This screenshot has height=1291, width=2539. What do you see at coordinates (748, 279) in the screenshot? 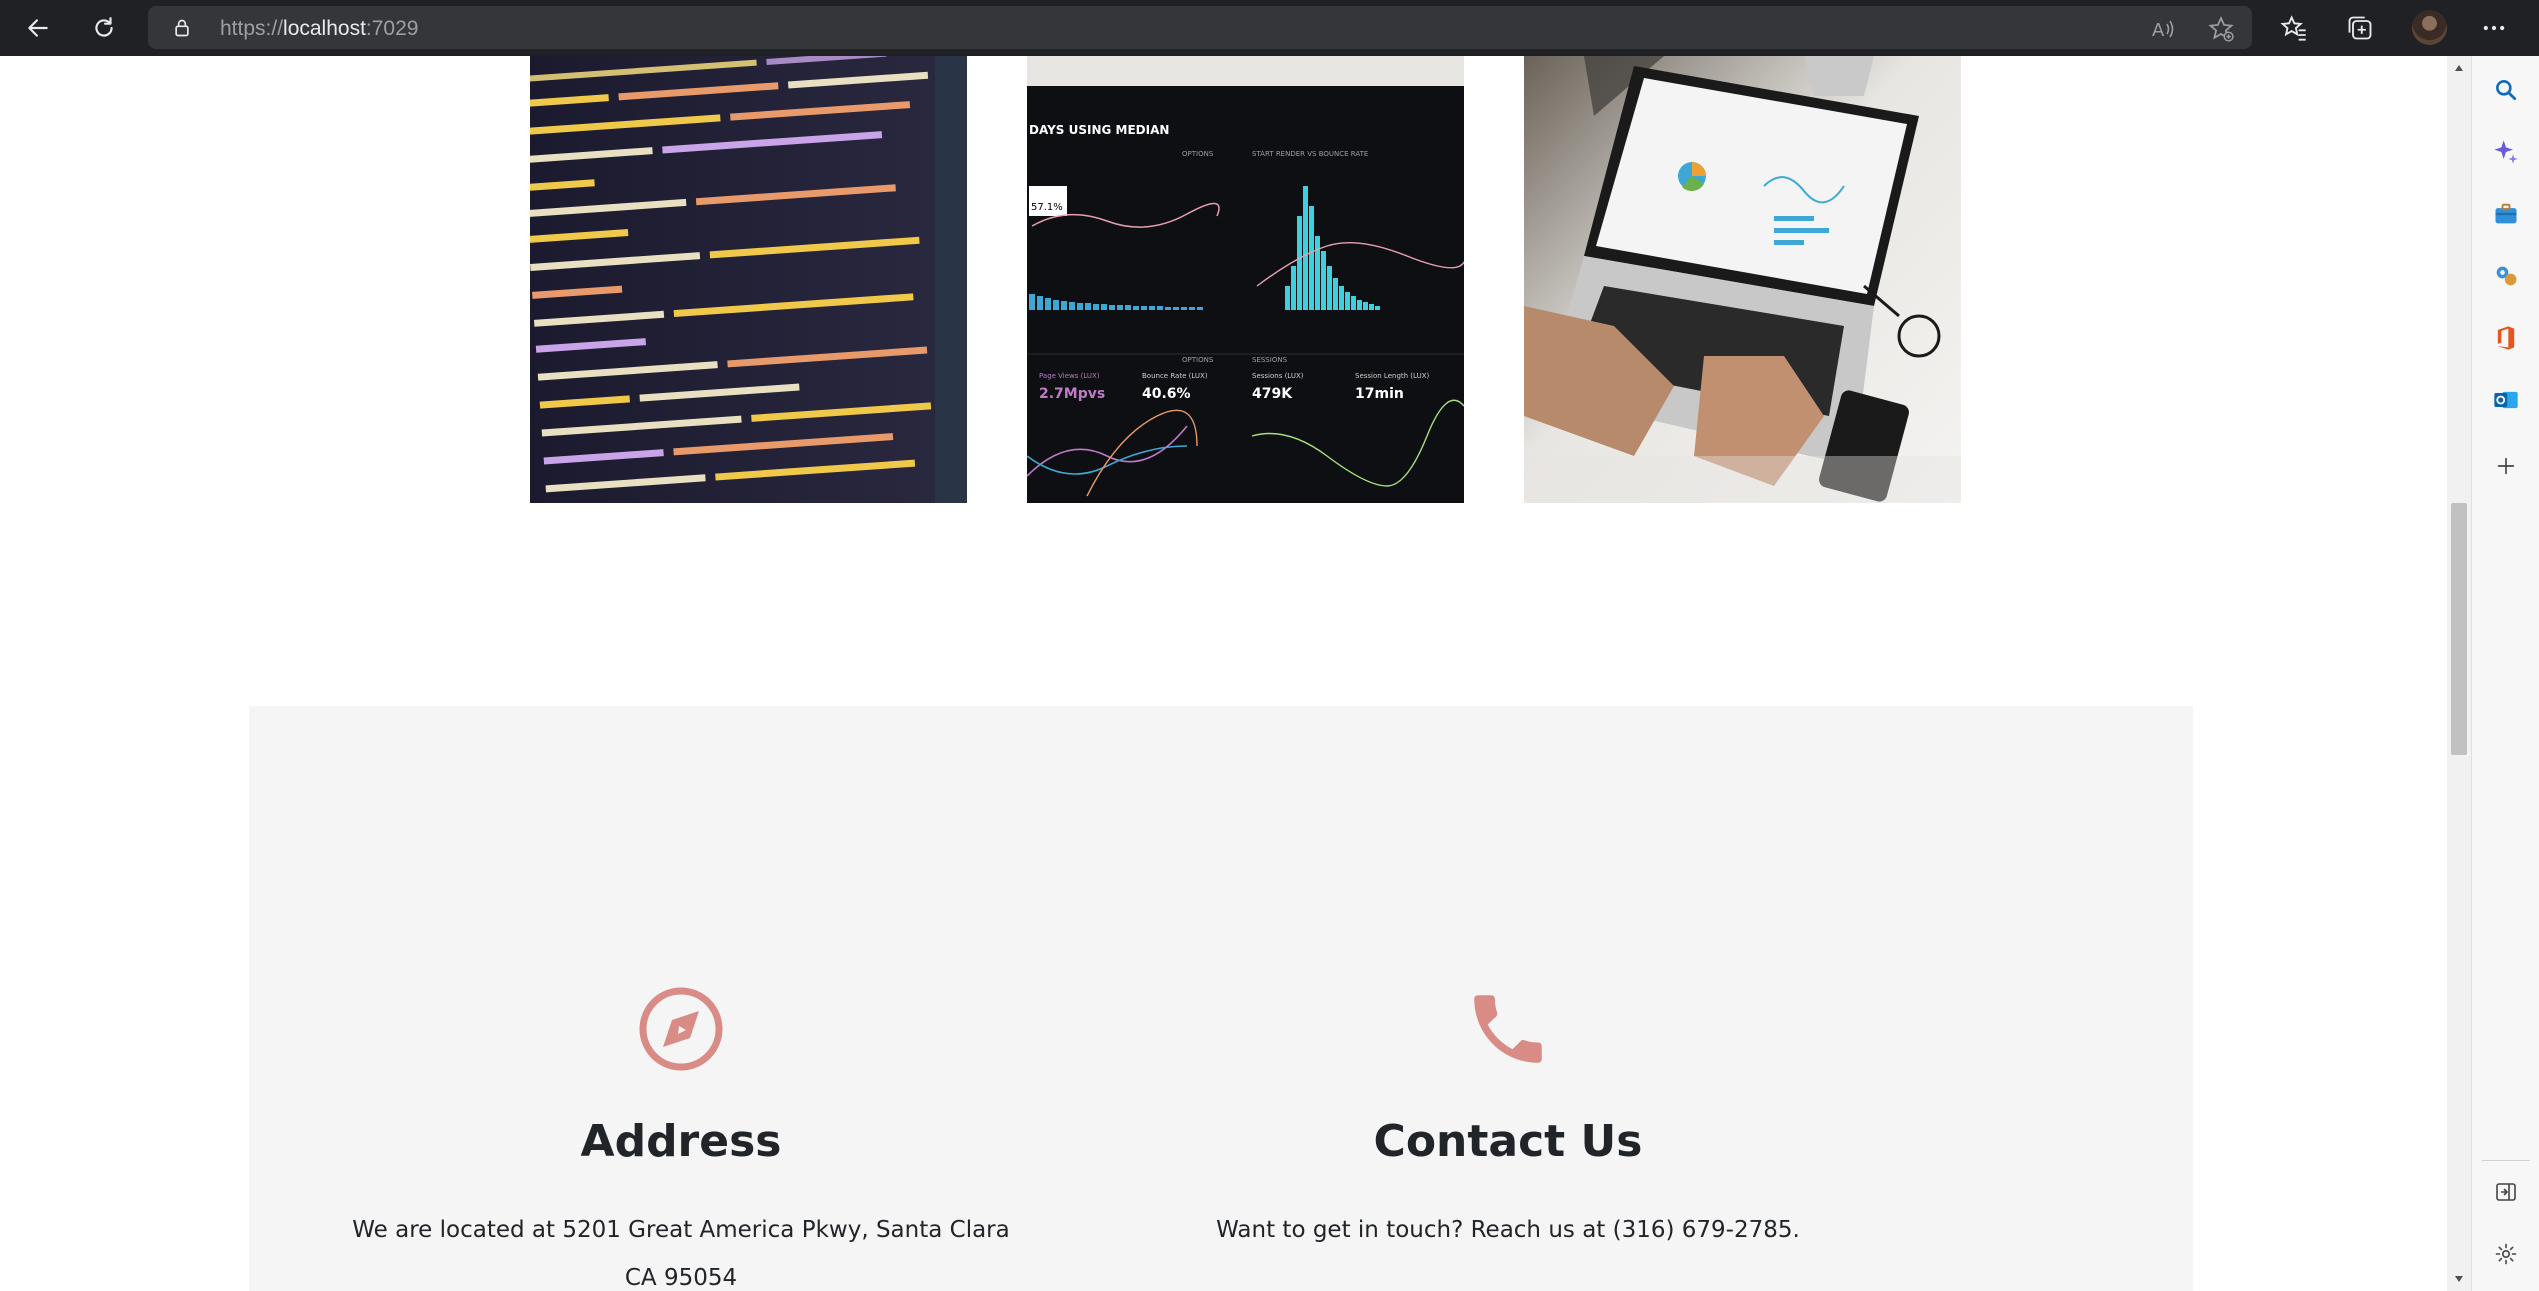
I see `code-screen-image` at bounding box center [748, 279].